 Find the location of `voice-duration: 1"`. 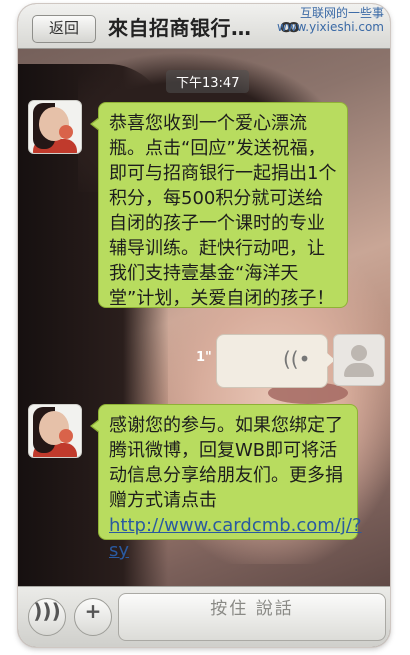

voice-duration: 1" is located at coordinates (204, 357).